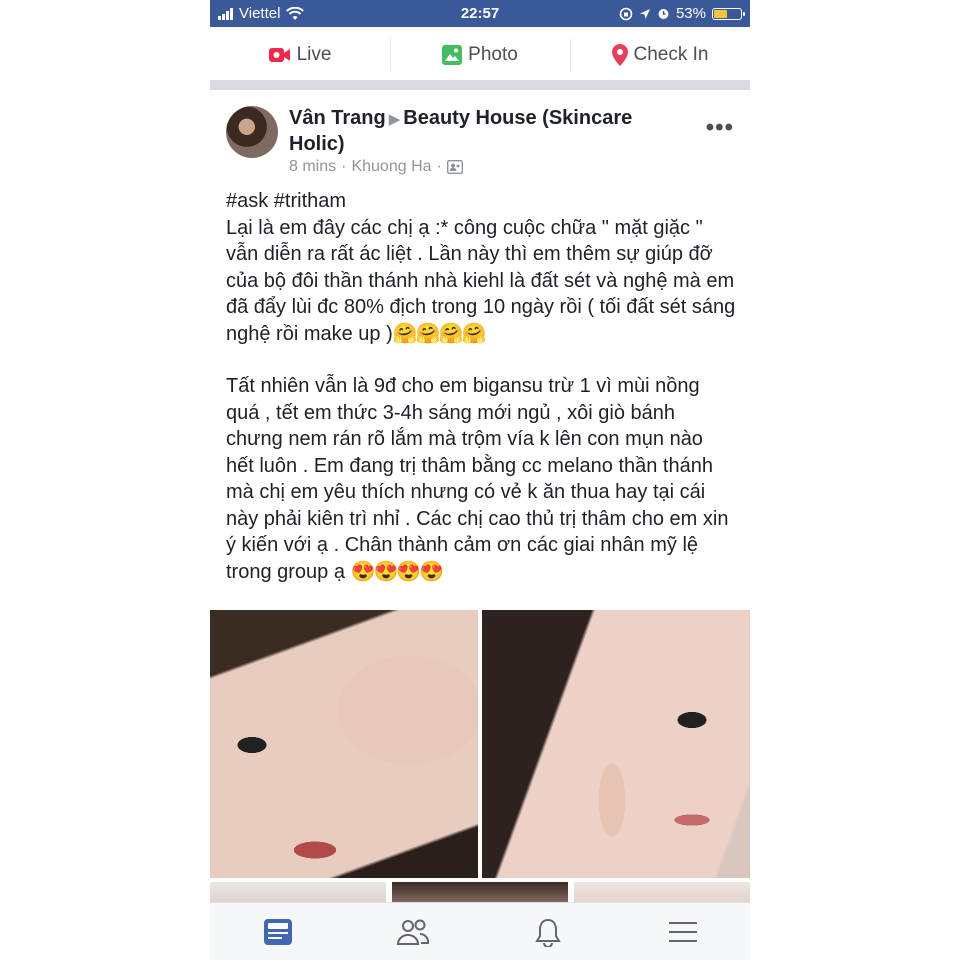  Describe the element at coordinates (452, 54) in the screenshot. I see `photo-icon` at that location.